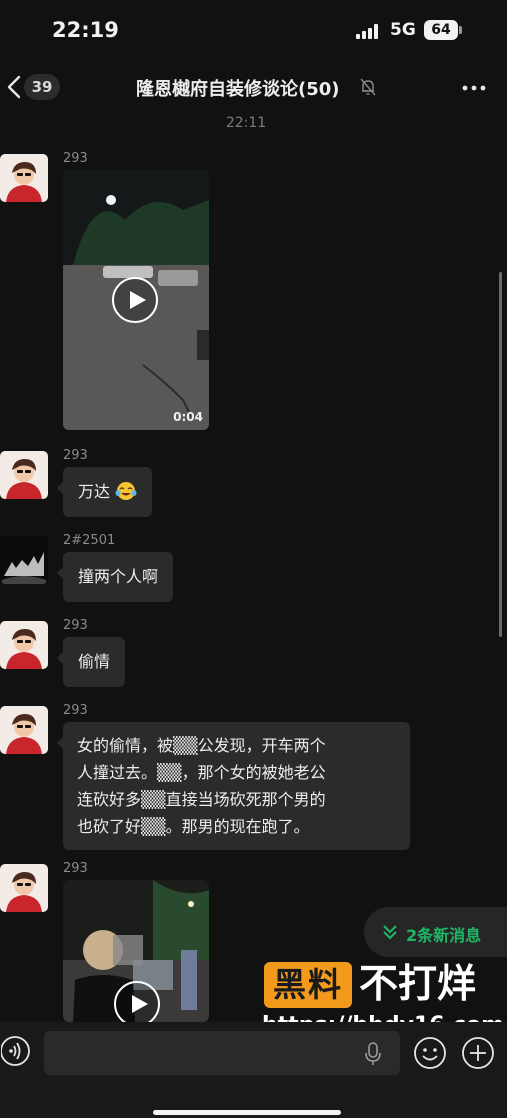 The image size is (507, 1118). I want to click on message-bubble: 撞两个人啊, so click(115, 577).